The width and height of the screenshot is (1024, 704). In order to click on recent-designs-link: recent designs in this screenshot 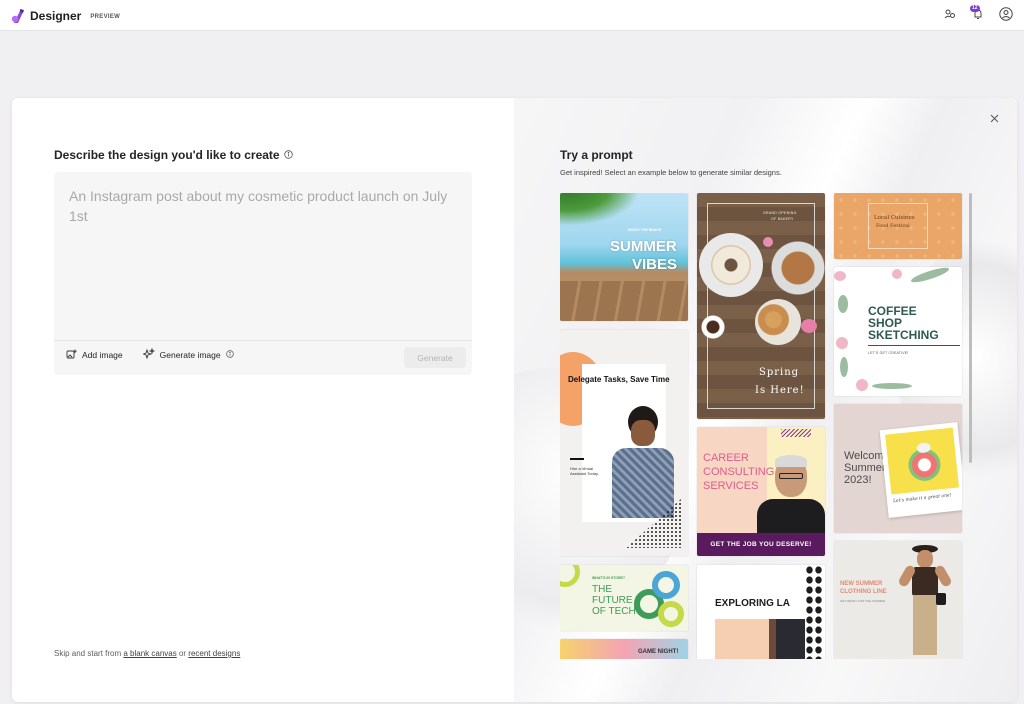, I will do `click(214, 653)`.